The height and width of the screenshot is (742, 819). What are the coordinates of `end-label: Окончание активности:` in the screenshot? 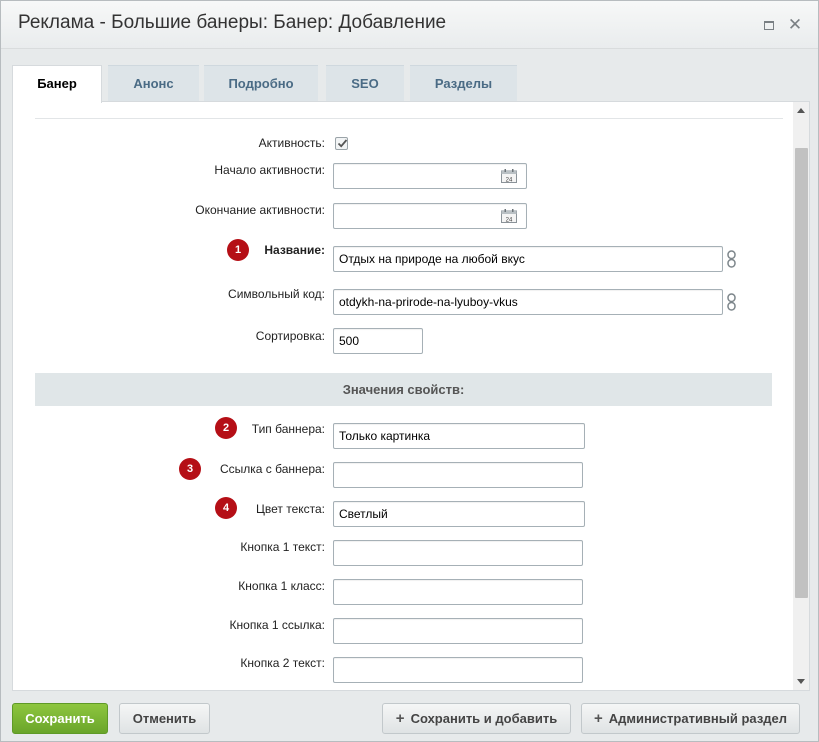 It's located at (260, 210).